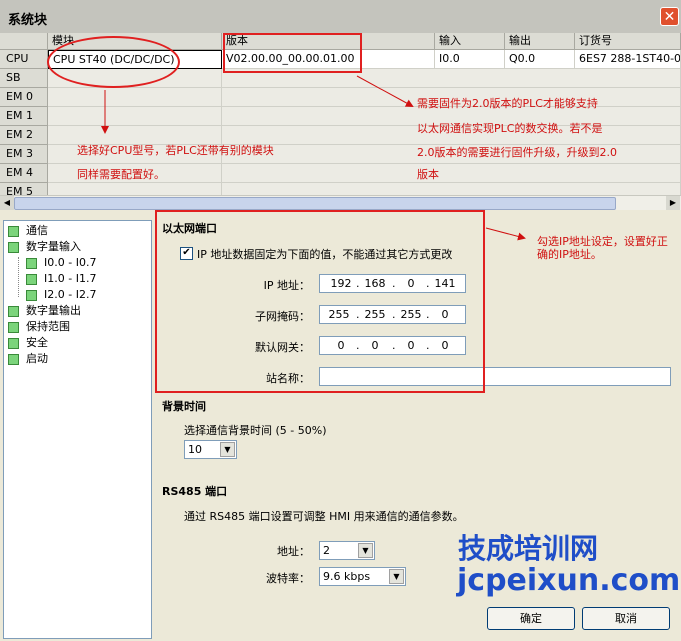 The width and height of the screenshot is (681, 641). I want to click on fw-note-line1: 需要固件为2.0版本的PLC才能够支持, so click(507, 103).